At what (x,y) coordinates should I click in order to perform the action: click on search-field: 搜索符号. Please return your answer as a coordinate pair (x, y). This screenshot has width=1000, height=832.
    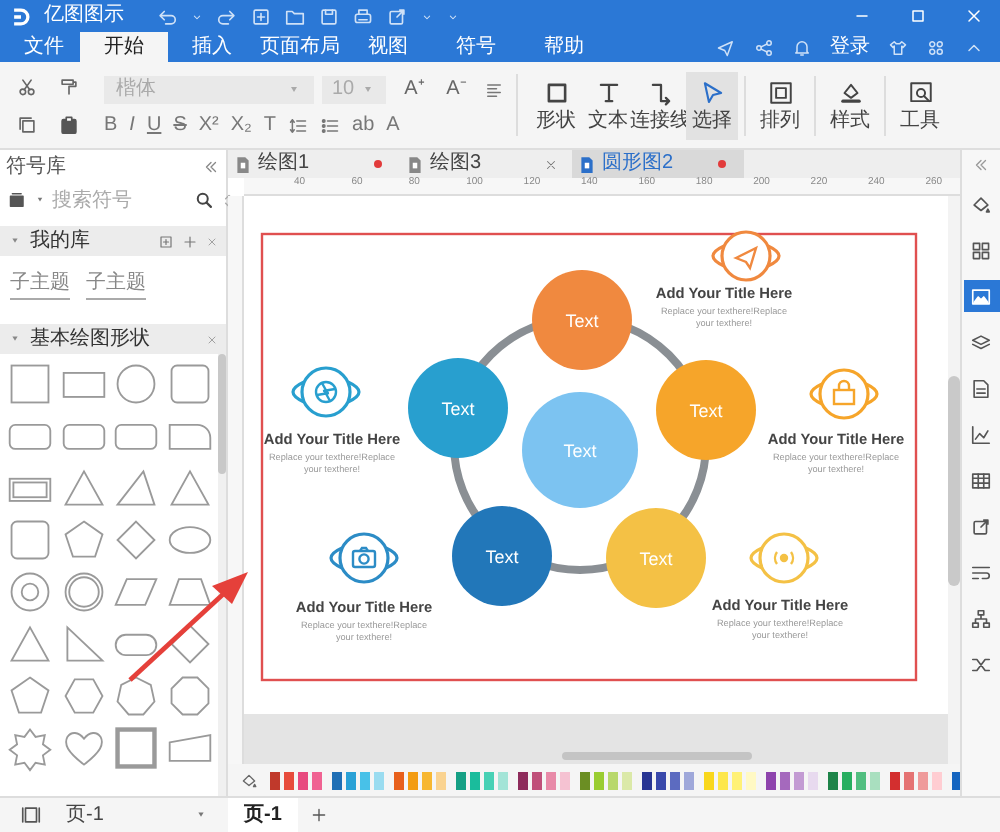
    Looking at the image, I should click on (120, 200).